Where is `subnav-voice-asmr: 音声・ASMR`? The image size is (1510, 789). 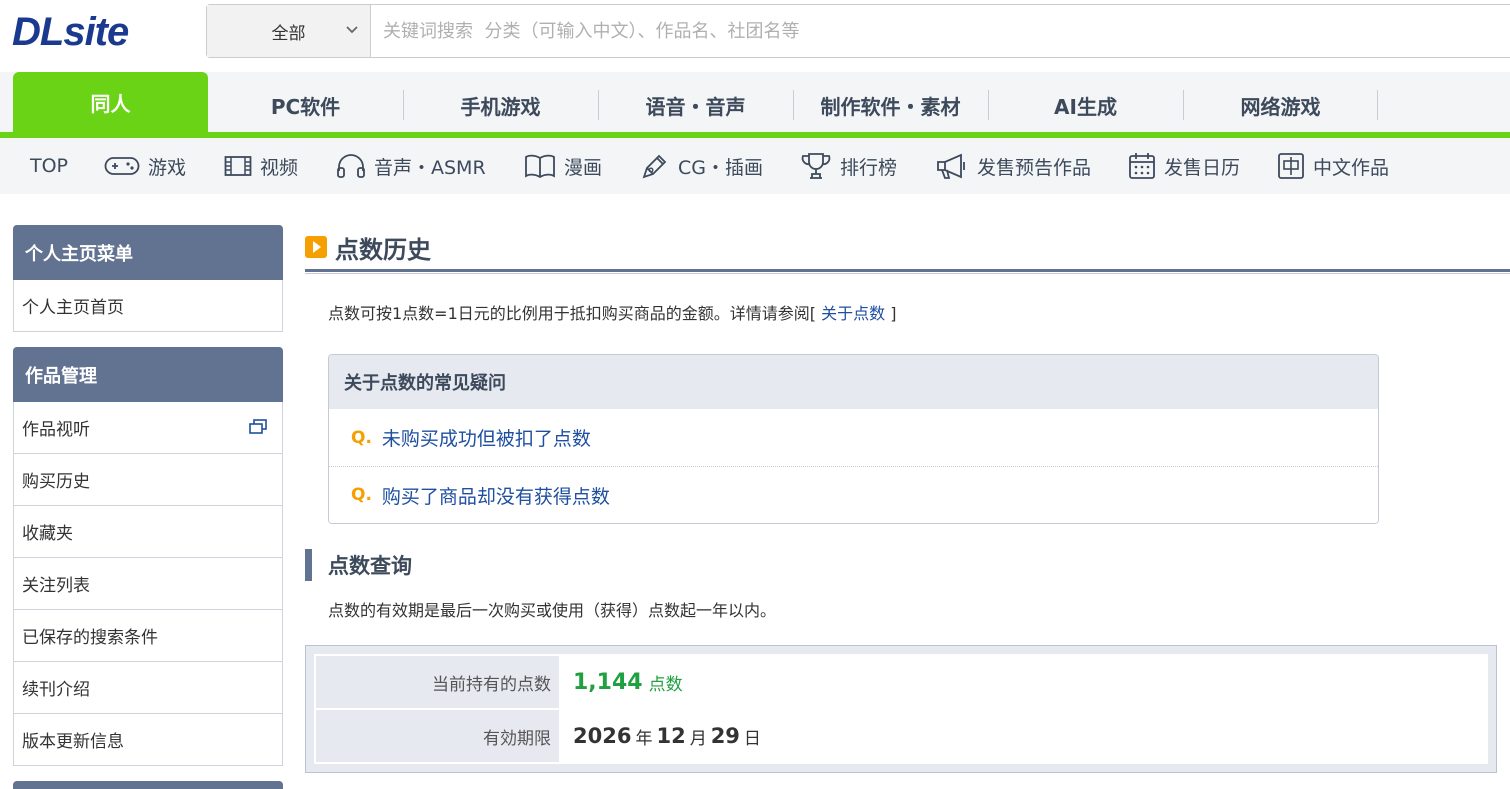 subnav-voice-asmr: 音声・ASMR is located at coordinates (411, 166).